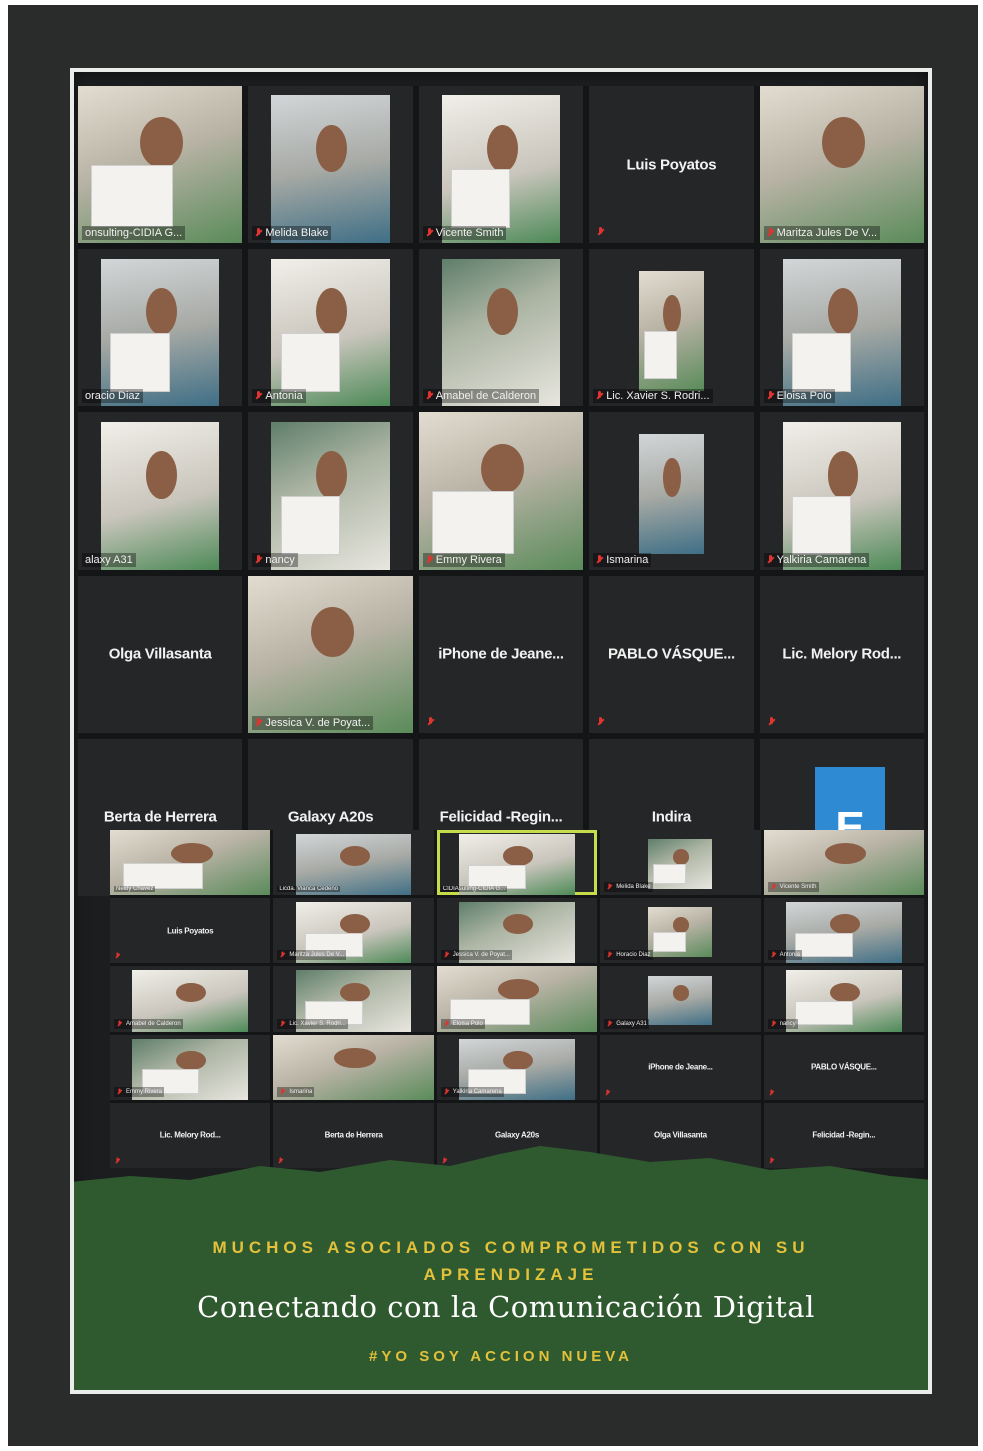  Describe the element at coordinates (160, 328) in the screenshot. I see `participant-tile: oracio Diaz` at that location.